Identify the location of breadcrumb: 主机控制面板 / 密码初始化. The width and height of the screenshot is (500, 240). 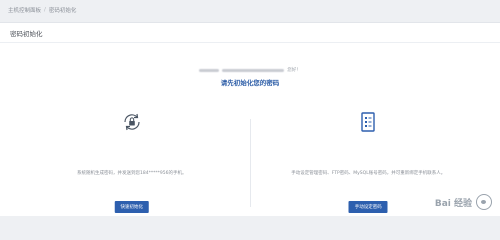
(250, 10).